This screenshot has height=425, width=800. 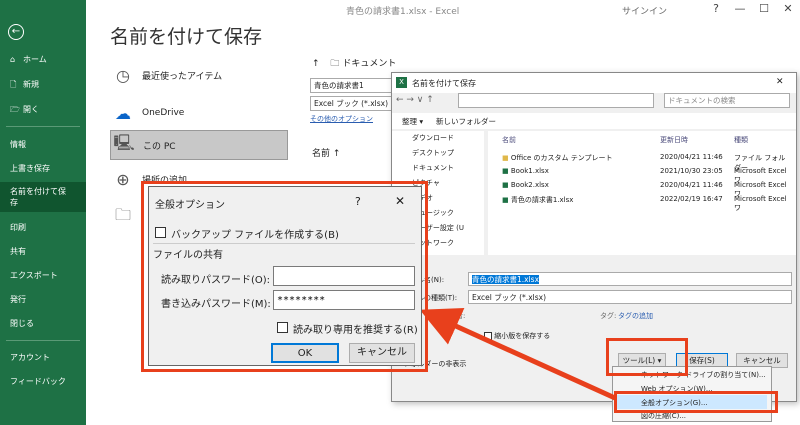 What do you see at coordinates (216, 280) in the screenshot?
I see `read-password-label: 読み取りパスワード(O):` at bounding box center [216, 280].